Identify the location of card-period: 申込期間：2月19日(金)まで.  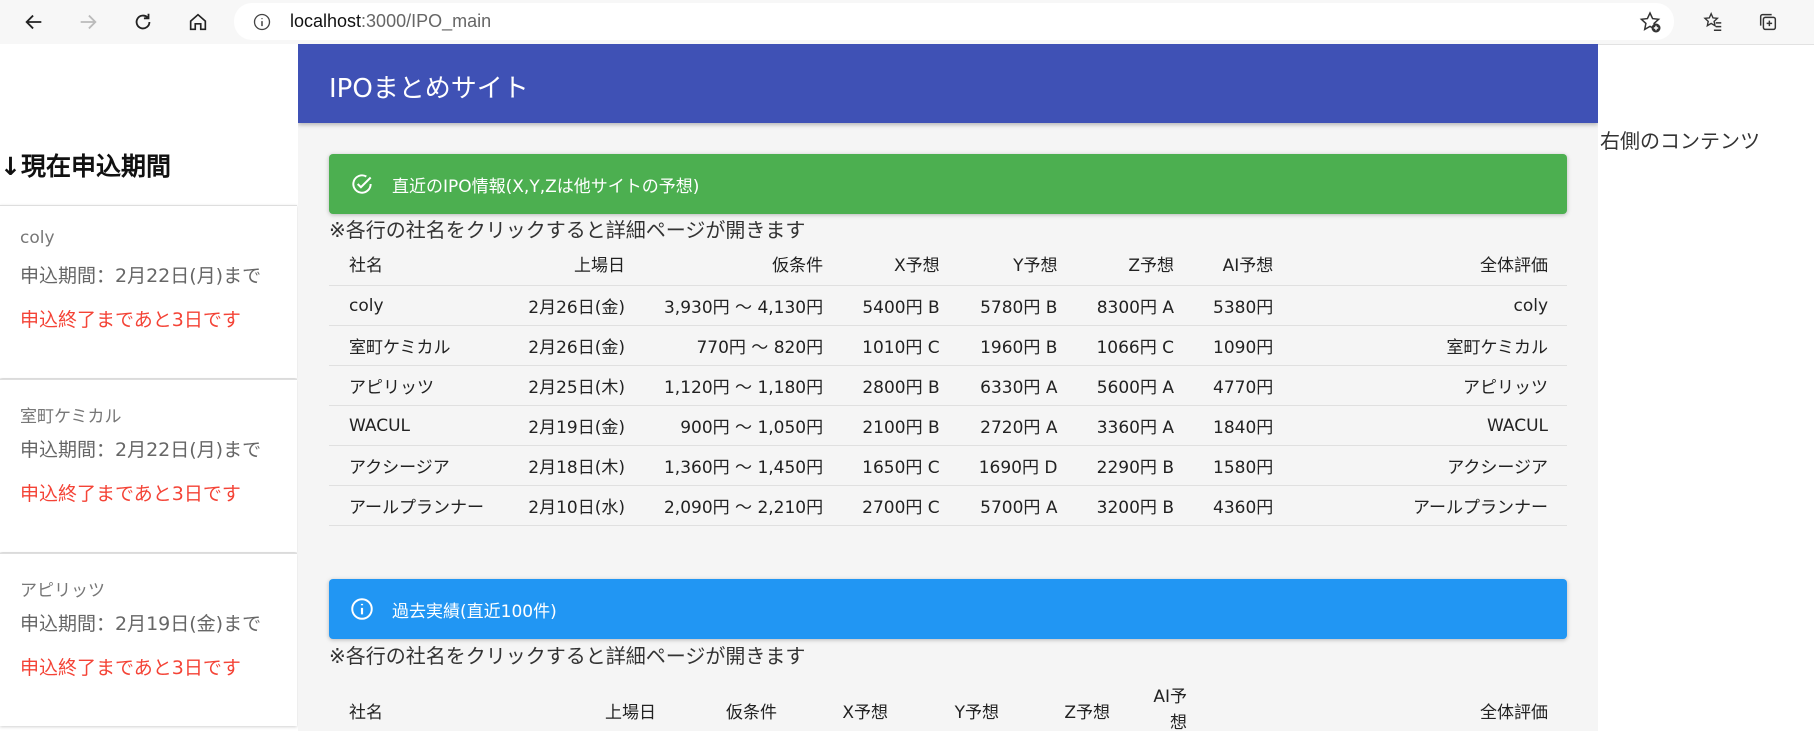
(141, 624).